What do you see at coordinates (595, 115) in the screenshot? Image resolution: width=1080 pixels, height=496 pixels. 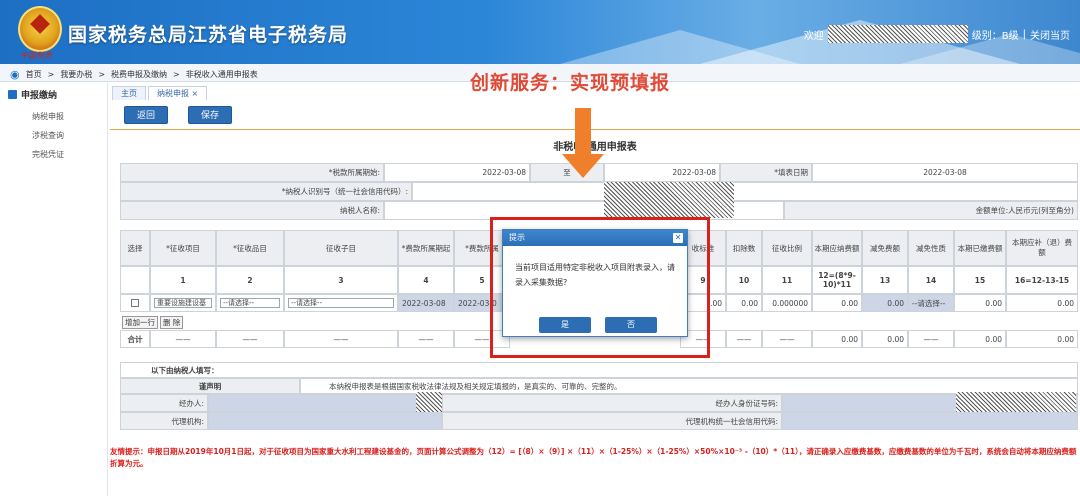 I see `toolbar: 返回 保存` at bounding box center [595, 115].